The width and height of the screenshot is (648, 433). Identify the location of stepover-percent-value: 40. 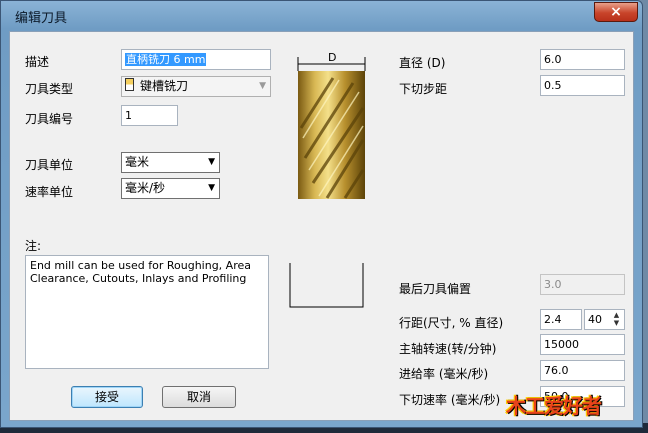
(595, 319).